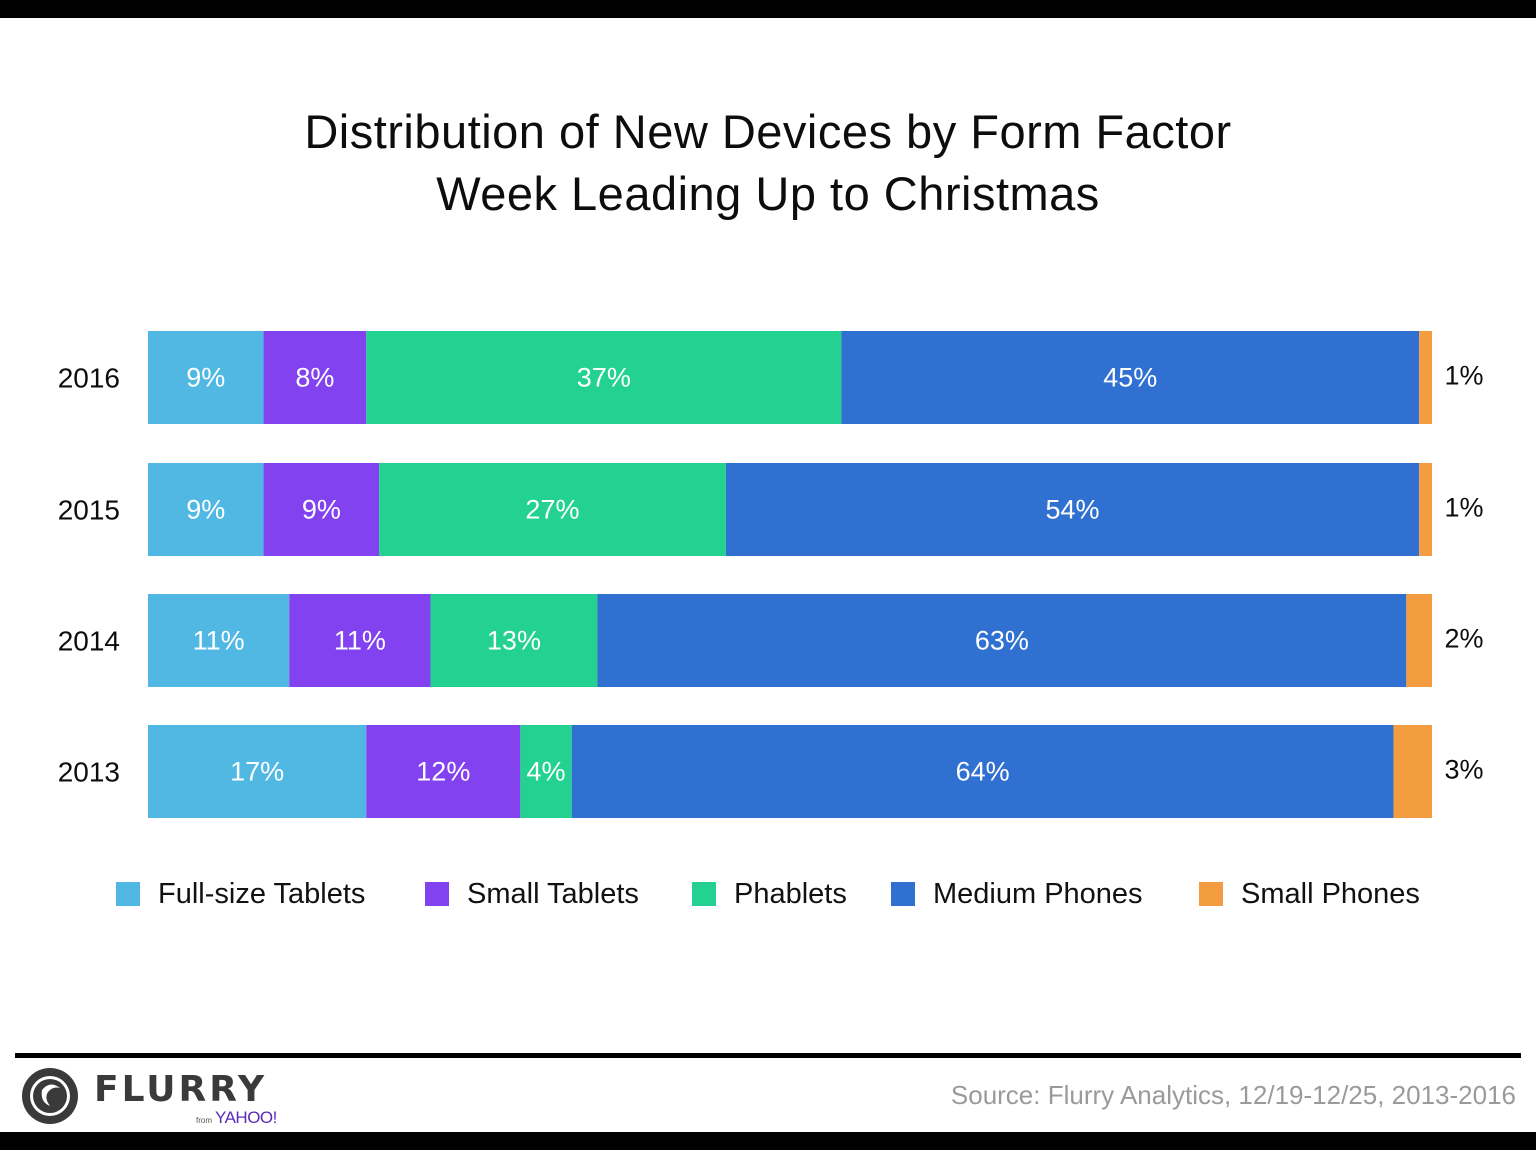 The image size is (1536, 1150). I want to click on legend-label: Full-size Tablets, so click(262, 893).